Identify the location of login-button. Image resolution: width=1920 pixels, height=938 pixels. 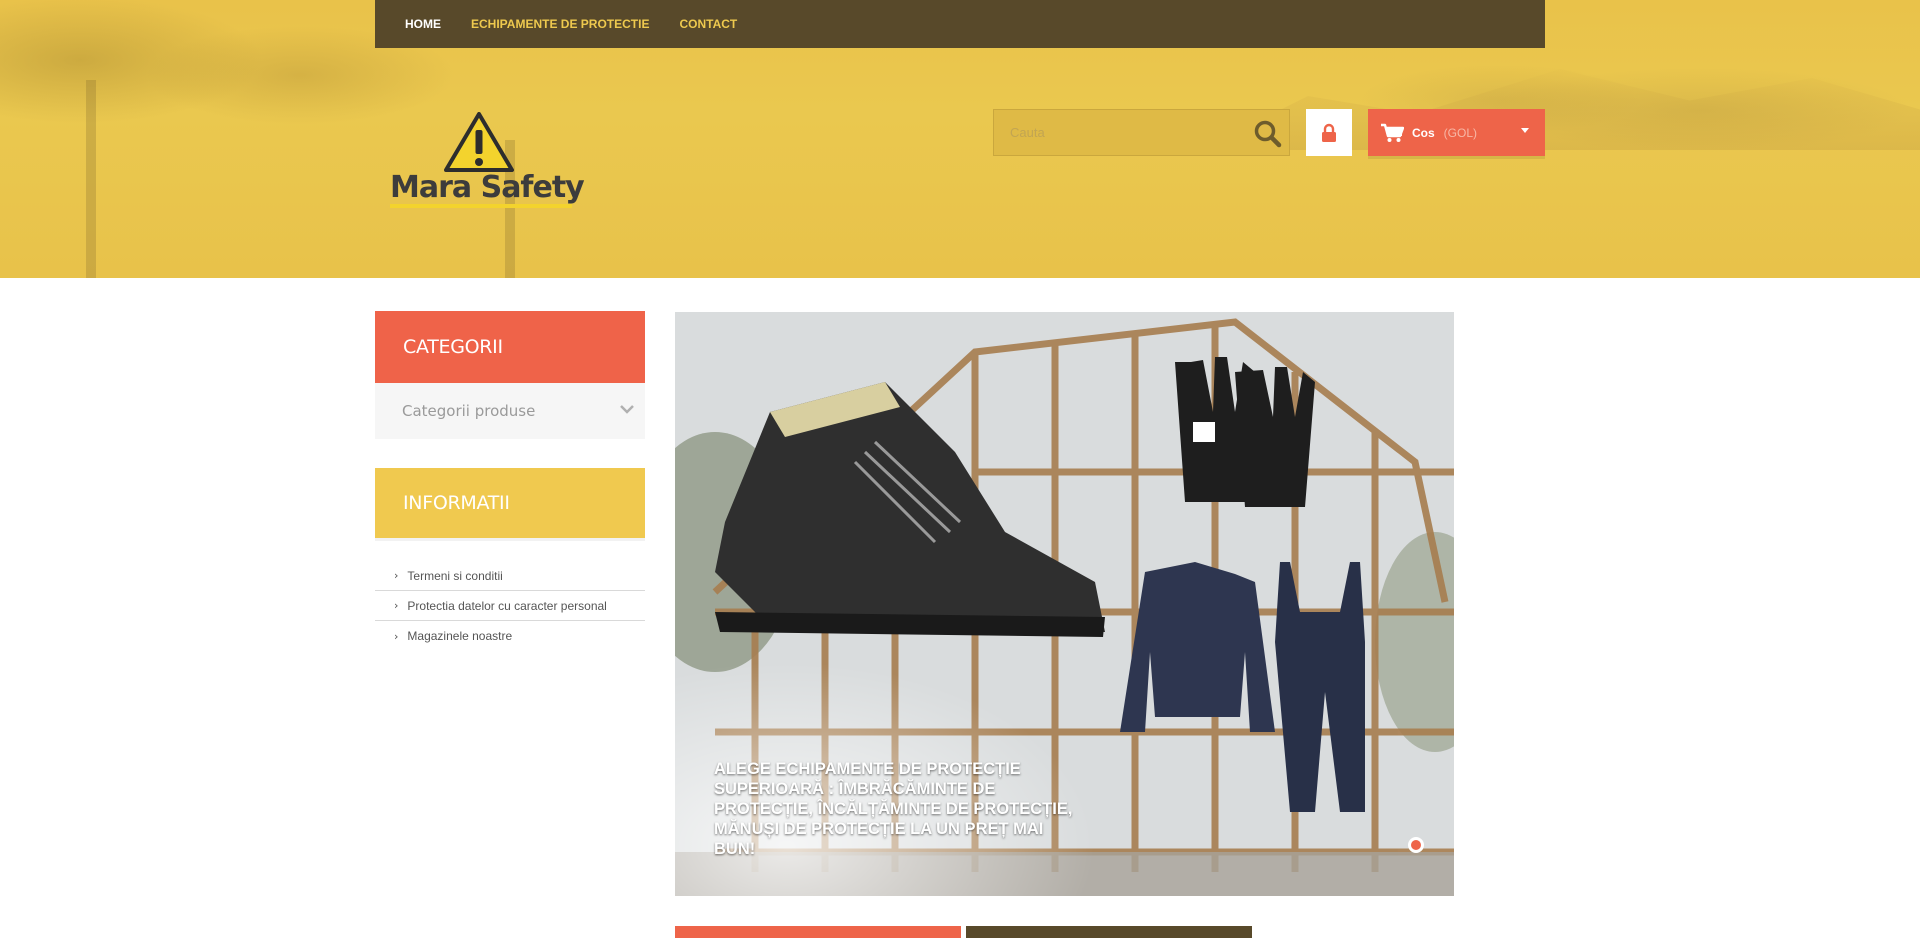
(1329, 132).